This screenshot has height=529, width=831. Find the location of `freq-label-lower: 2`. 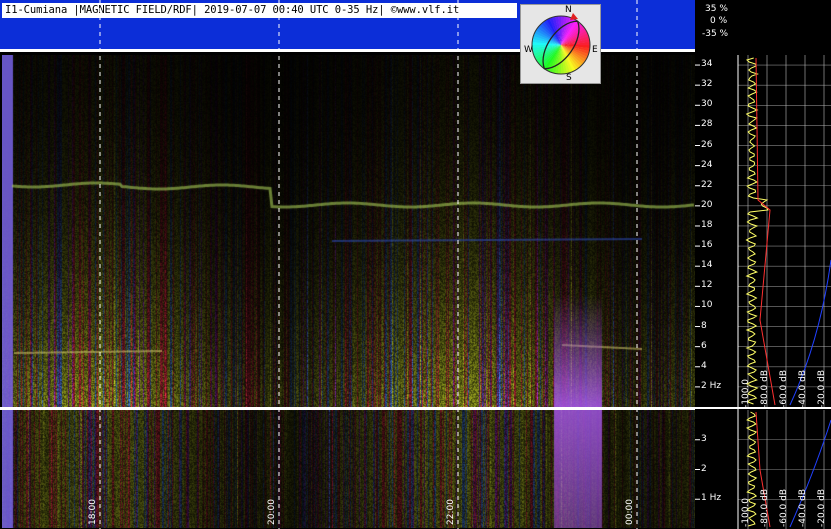

freq-label-lower: 2 is located at coordinates (704, 468).